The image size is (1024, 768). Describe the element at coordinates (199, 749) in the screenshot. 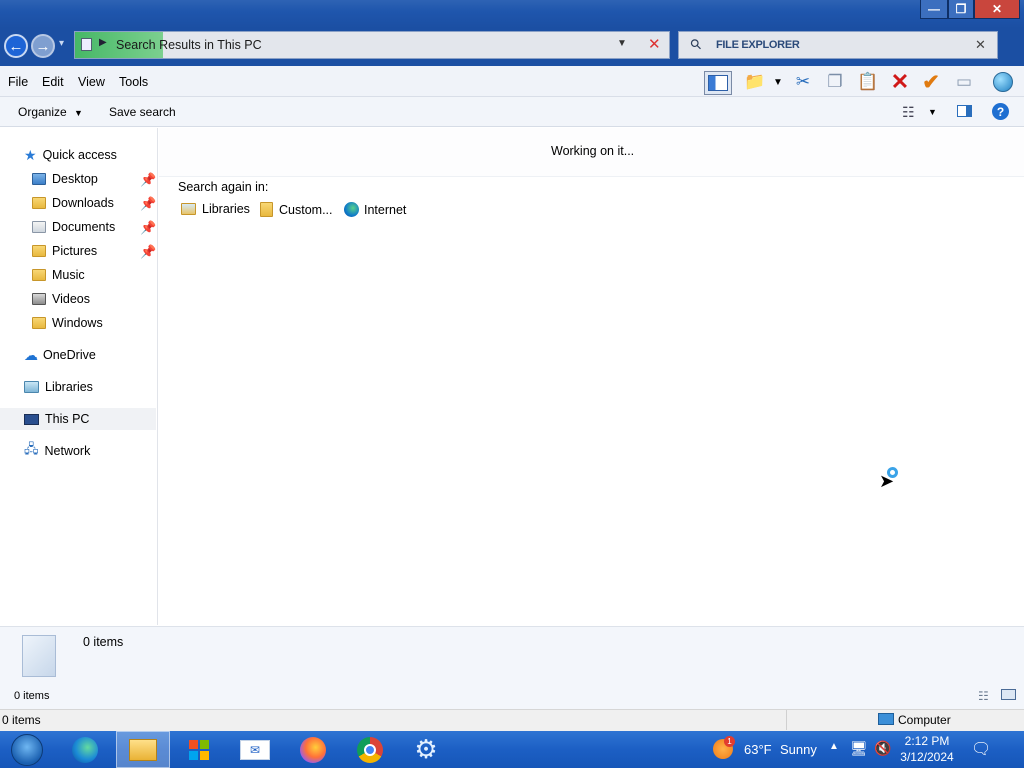

I see `taskbar-store` at that location.